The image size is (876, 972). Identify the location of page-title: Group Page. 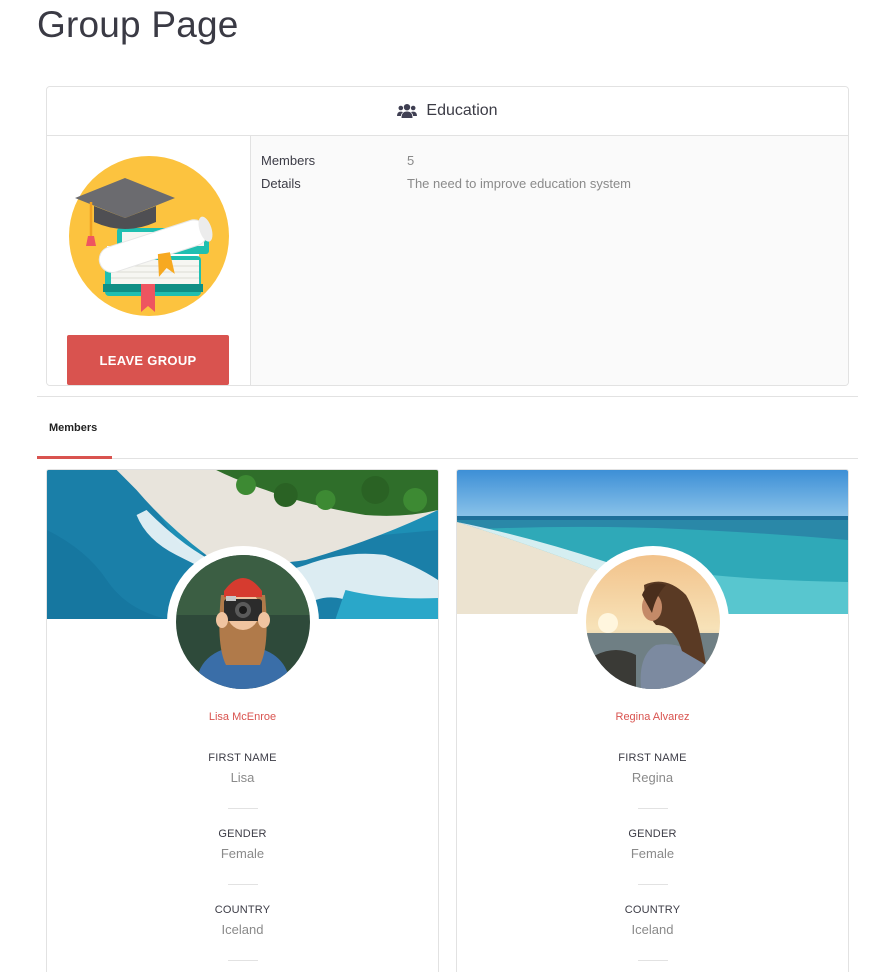
(138, 24).